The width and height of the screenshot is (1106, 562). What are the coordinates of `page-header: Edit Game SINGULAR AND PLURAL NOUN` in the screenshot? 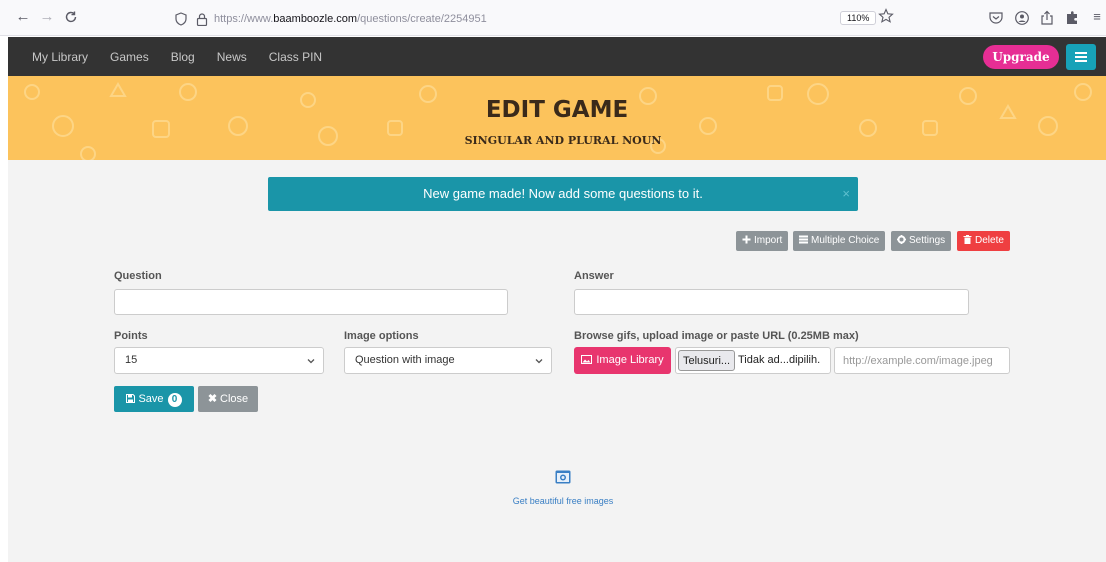 It's located at (557, 118).